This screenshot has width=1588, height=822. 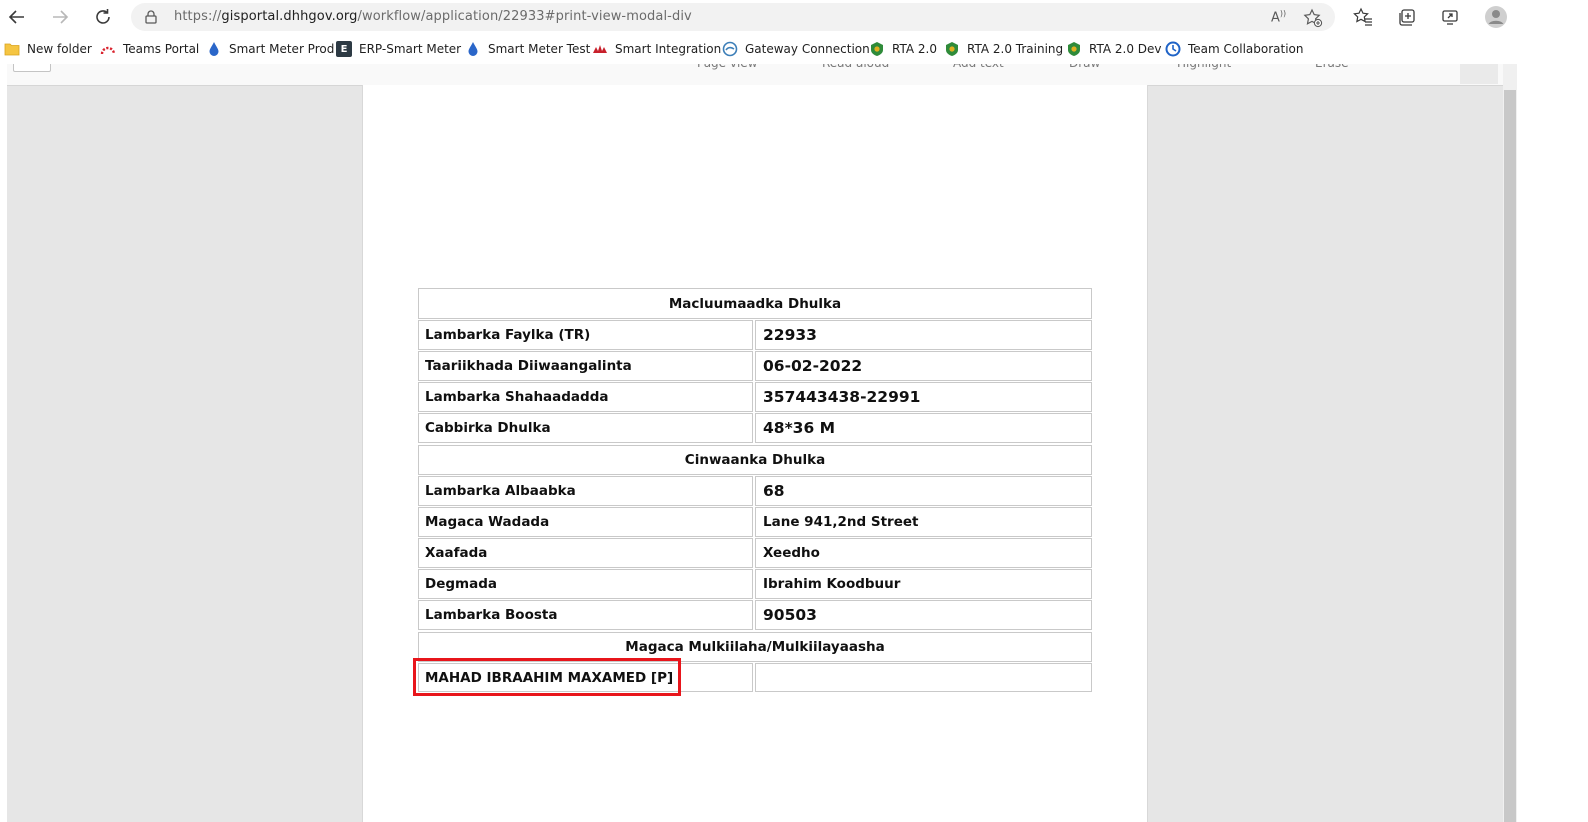 I want to click on bookmark-erp-smart-meter: E ERP-Smart Meter, so click(x=398, y=49).